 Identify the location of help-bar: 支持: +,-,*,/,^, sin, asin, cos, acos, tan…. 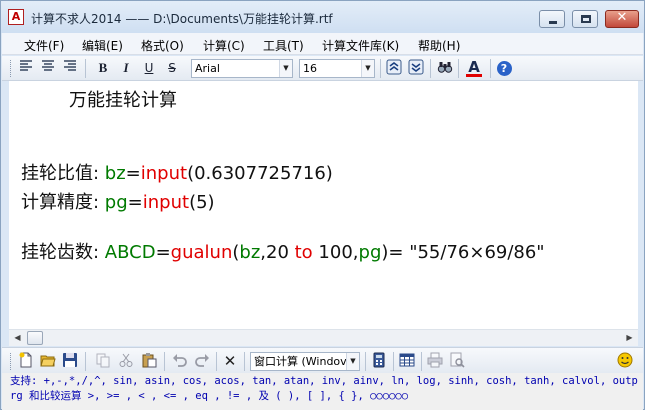
(322, 391).